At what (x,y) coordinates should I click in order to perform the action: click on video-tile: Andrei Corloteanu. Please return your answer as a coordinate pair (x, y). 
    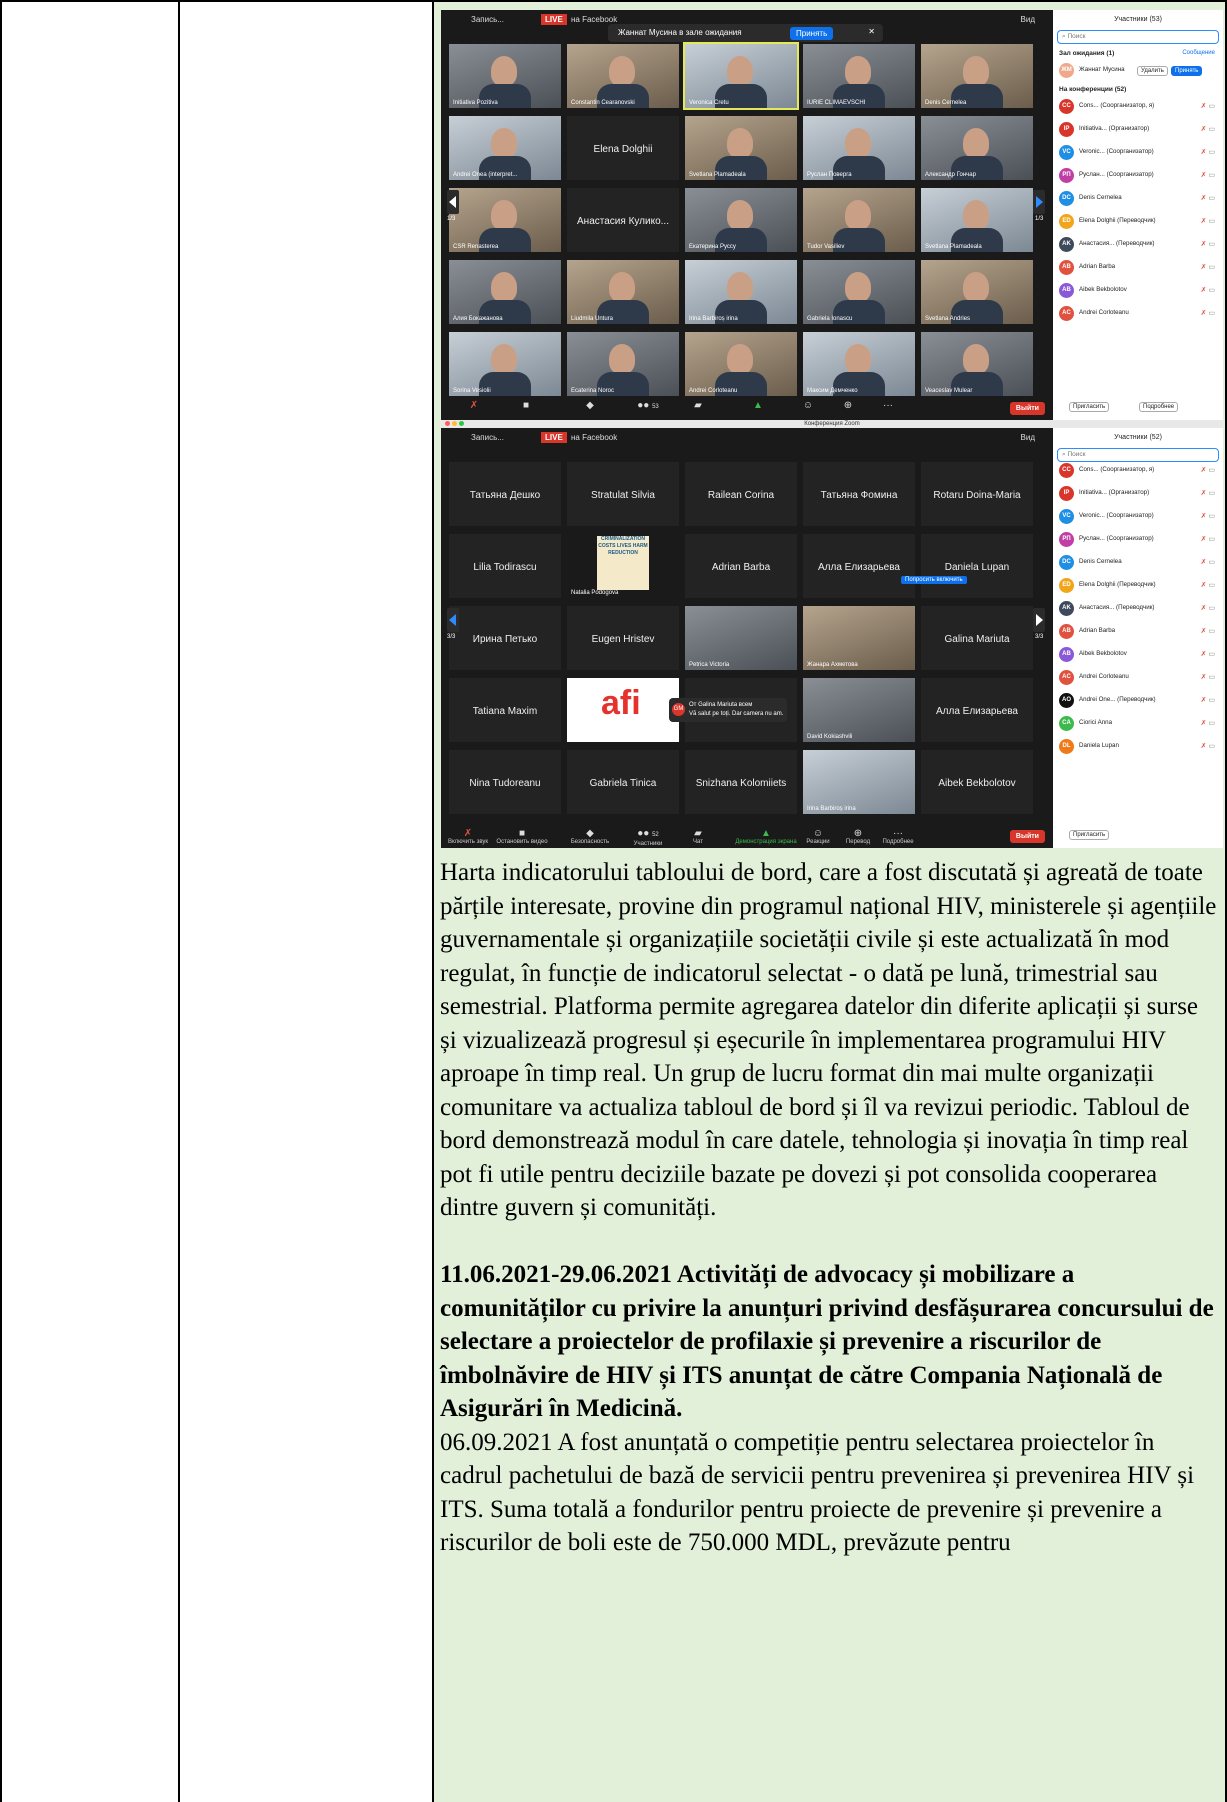
    Looking at the image, I should click on (741, 364).